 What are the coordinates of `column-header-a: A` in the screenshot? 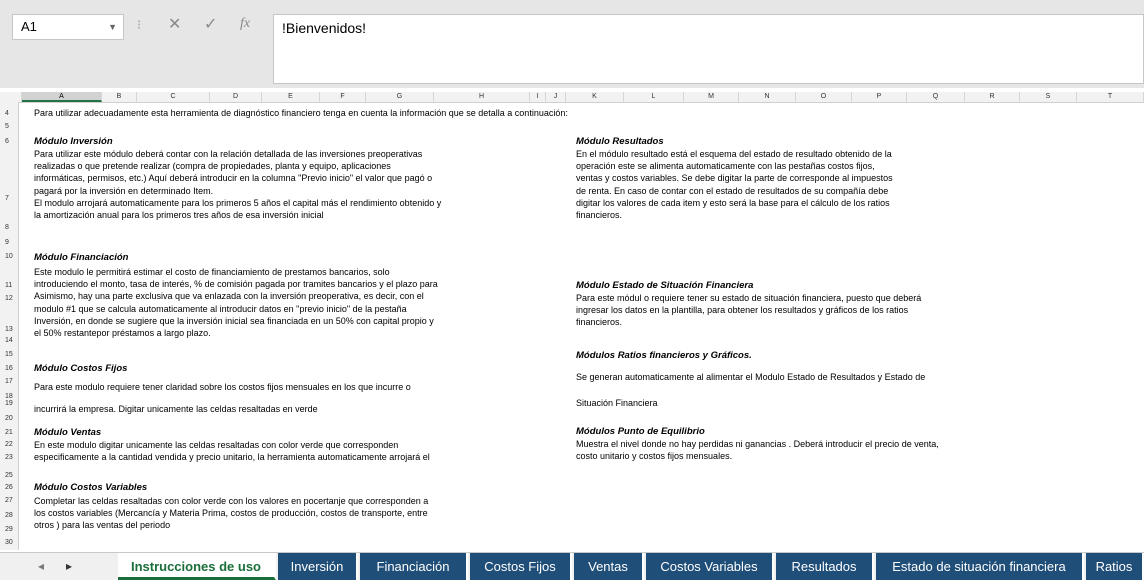 It's located at (62, 97).